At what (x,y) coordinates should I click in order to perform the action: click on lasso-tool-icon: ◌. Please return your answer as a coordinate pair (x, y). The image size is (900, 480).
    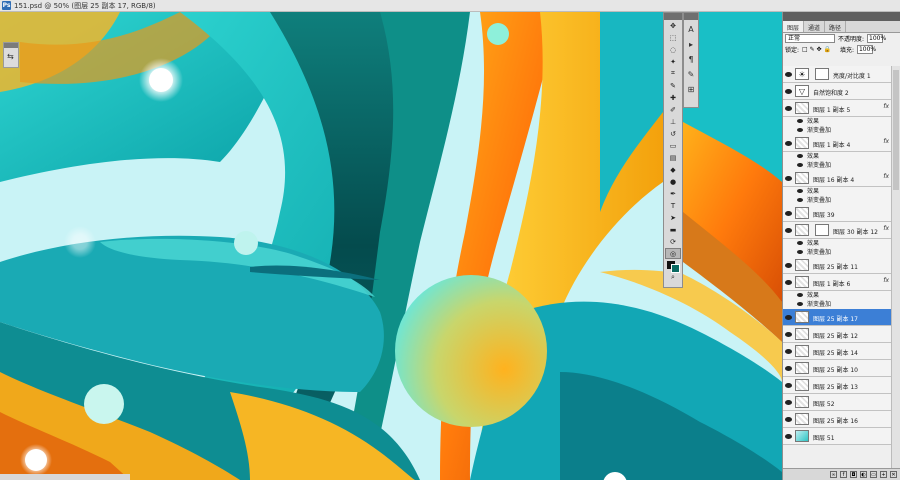
    Looking at the image, I should click on (673, 49).